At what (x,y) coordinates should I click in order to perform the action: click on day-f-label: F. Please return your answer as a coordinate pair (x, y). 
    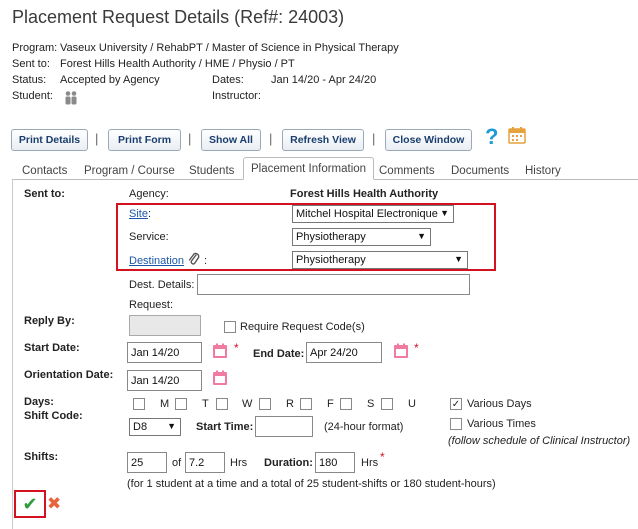
    Looking at the image, I should click on (330, 404).